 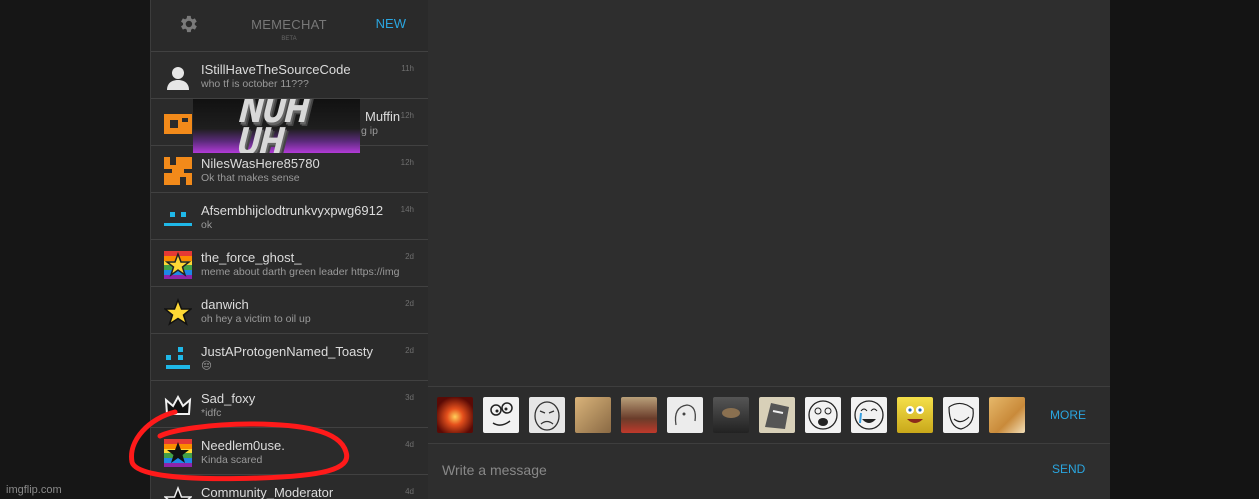 I want to click on conversation-preview: ok, so click(x=207, y=225).